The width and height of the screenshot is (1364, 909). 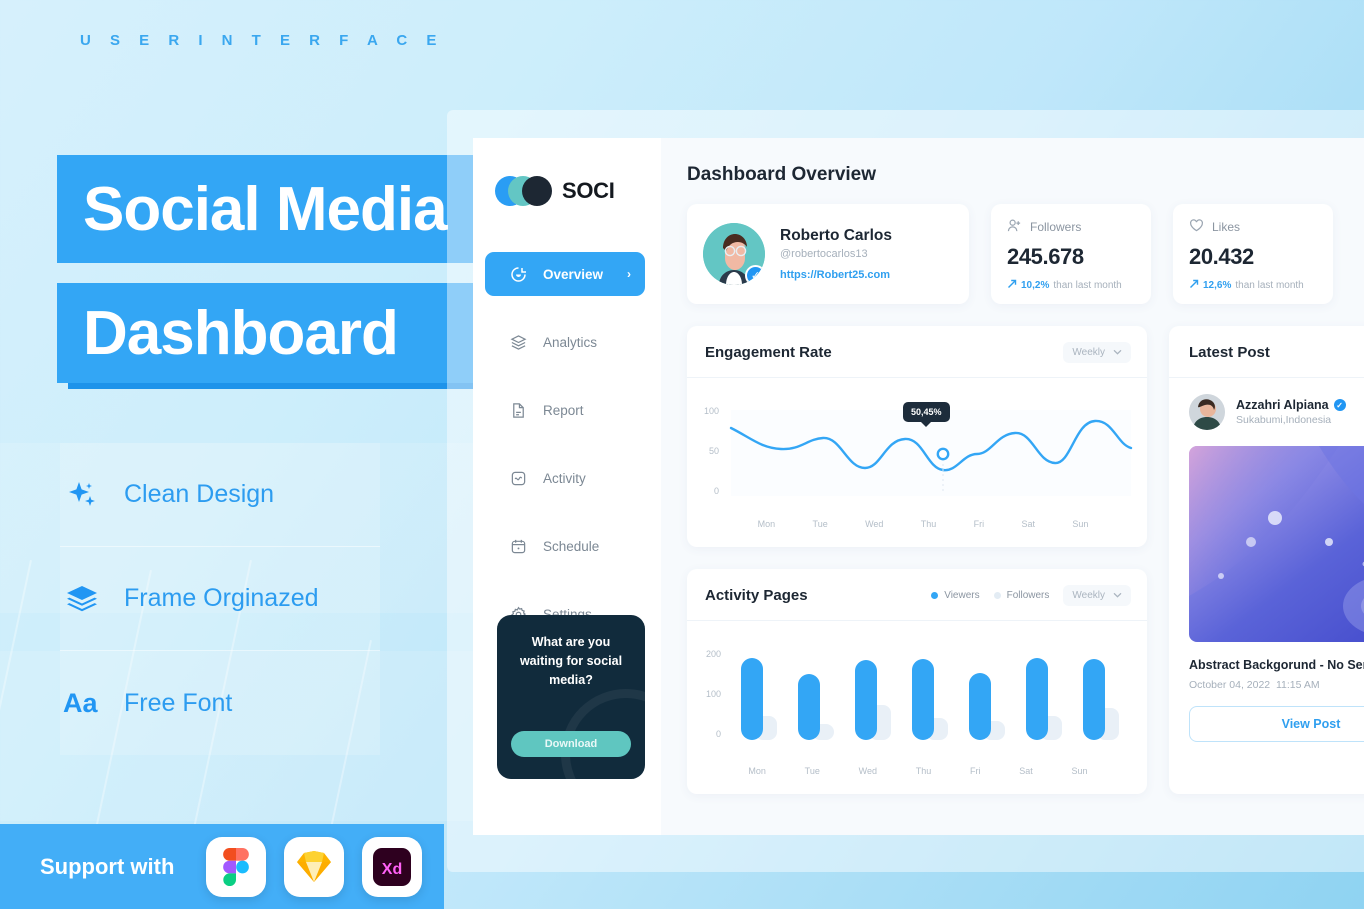 I want to click on post-author-name: Azzahri Alpiana ✓, so click(x=1291, y=405).